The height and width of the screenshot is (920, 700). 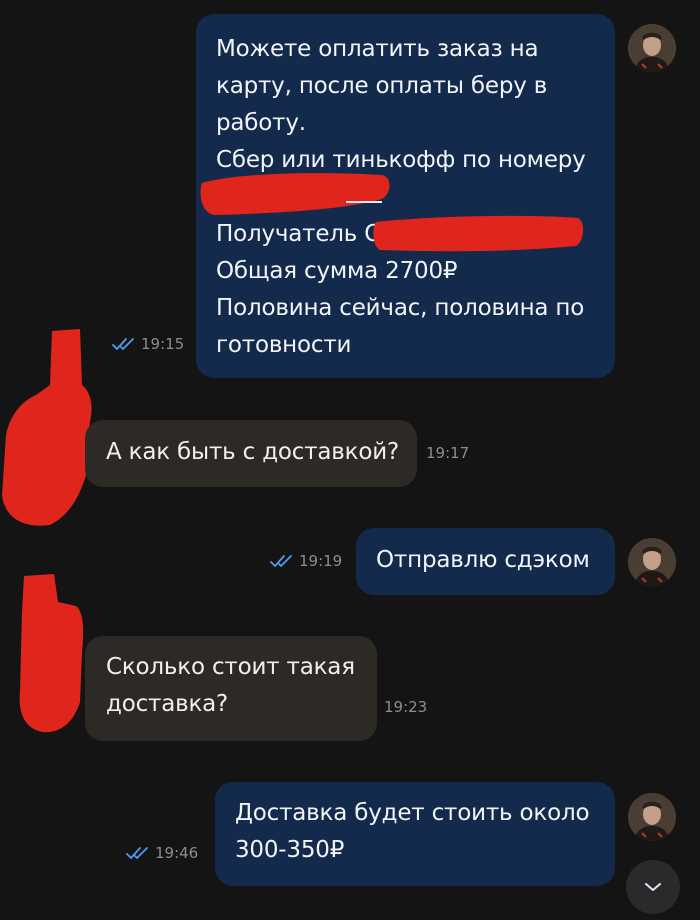 I want to click on scroll-down-button, so click(x=653, y=887).